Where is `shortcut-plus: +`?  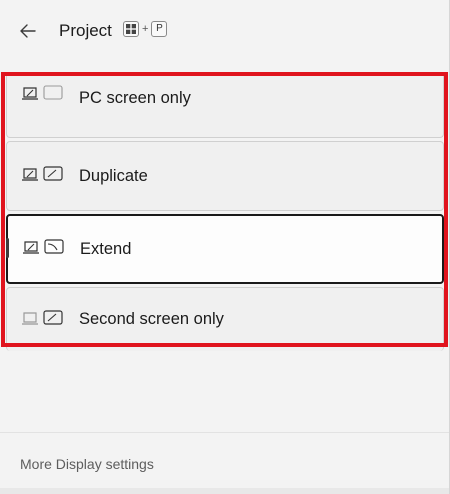 shortcut-plus: + is located at coordinates (145, 29).